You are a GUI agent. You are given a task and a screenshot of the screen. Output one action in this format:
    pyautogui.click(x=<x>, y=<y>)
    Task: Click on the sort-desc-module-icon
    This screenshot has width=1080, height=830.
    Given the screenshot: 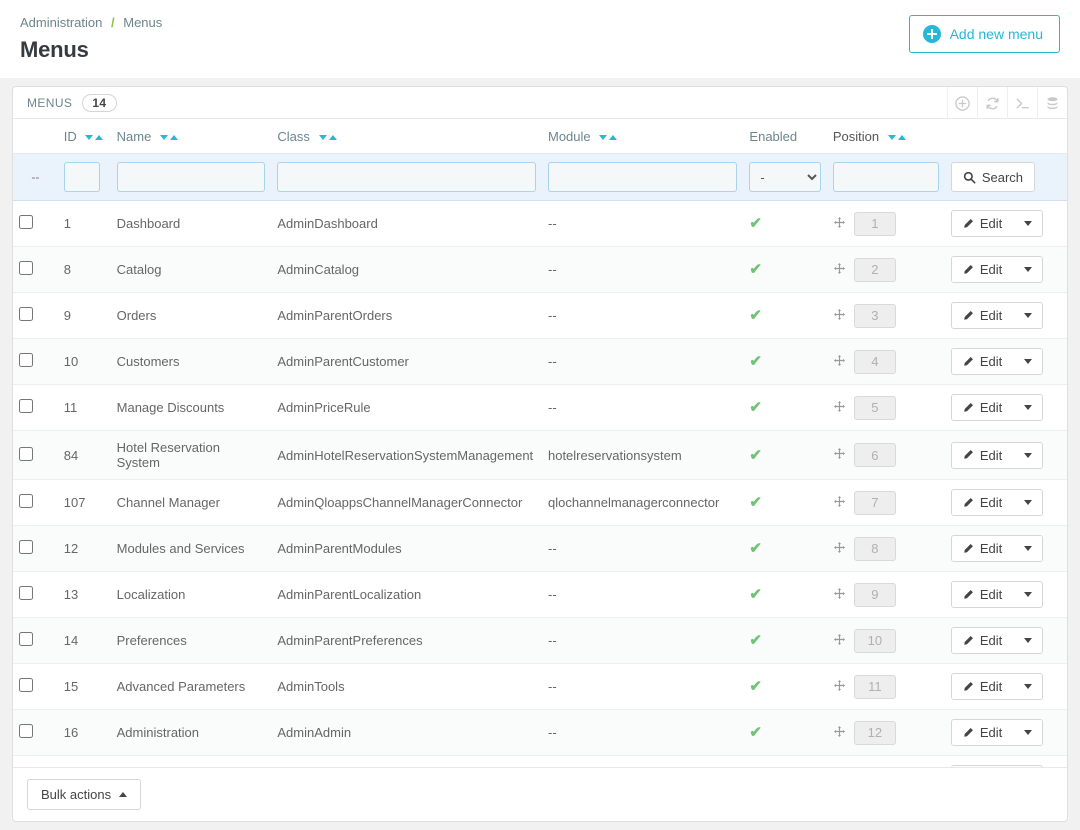 What is the action you would take?
    pyautogui.click(x=603, y=137)
    